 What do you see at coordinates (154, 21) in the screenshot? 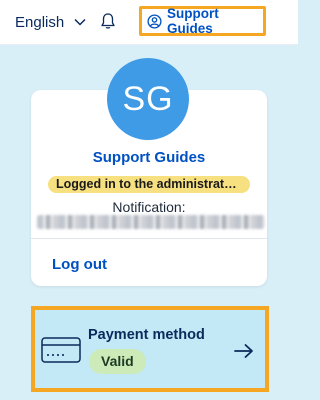
I see `user-circle-icon` at bounding box center [154, 21].